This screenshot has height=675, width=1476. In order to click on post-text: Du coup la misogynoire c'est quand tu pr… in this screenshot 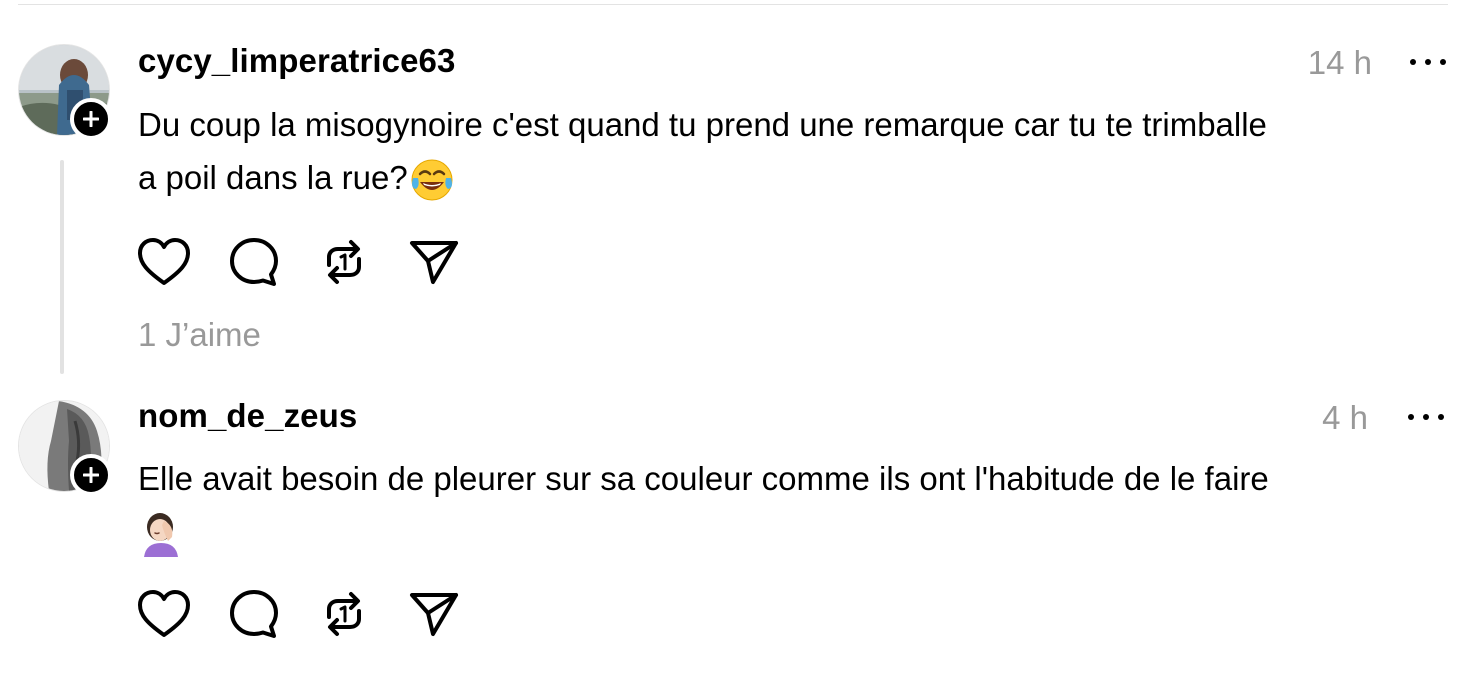, I will do `click(793, 151)`.